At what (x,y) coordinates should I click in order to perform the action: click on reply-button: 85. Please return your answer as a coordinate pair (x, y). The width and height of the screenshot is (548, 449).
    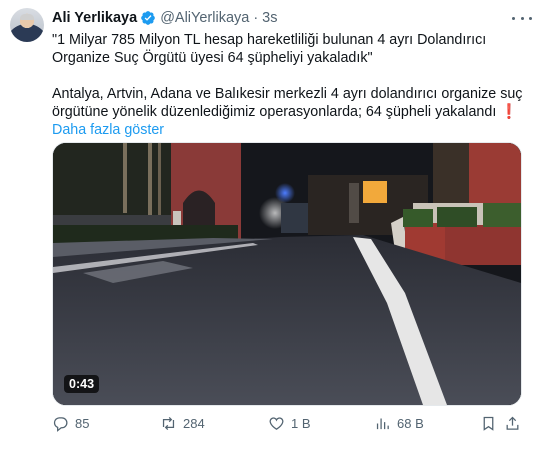
    Looking at the image, I should click on (70, 423).